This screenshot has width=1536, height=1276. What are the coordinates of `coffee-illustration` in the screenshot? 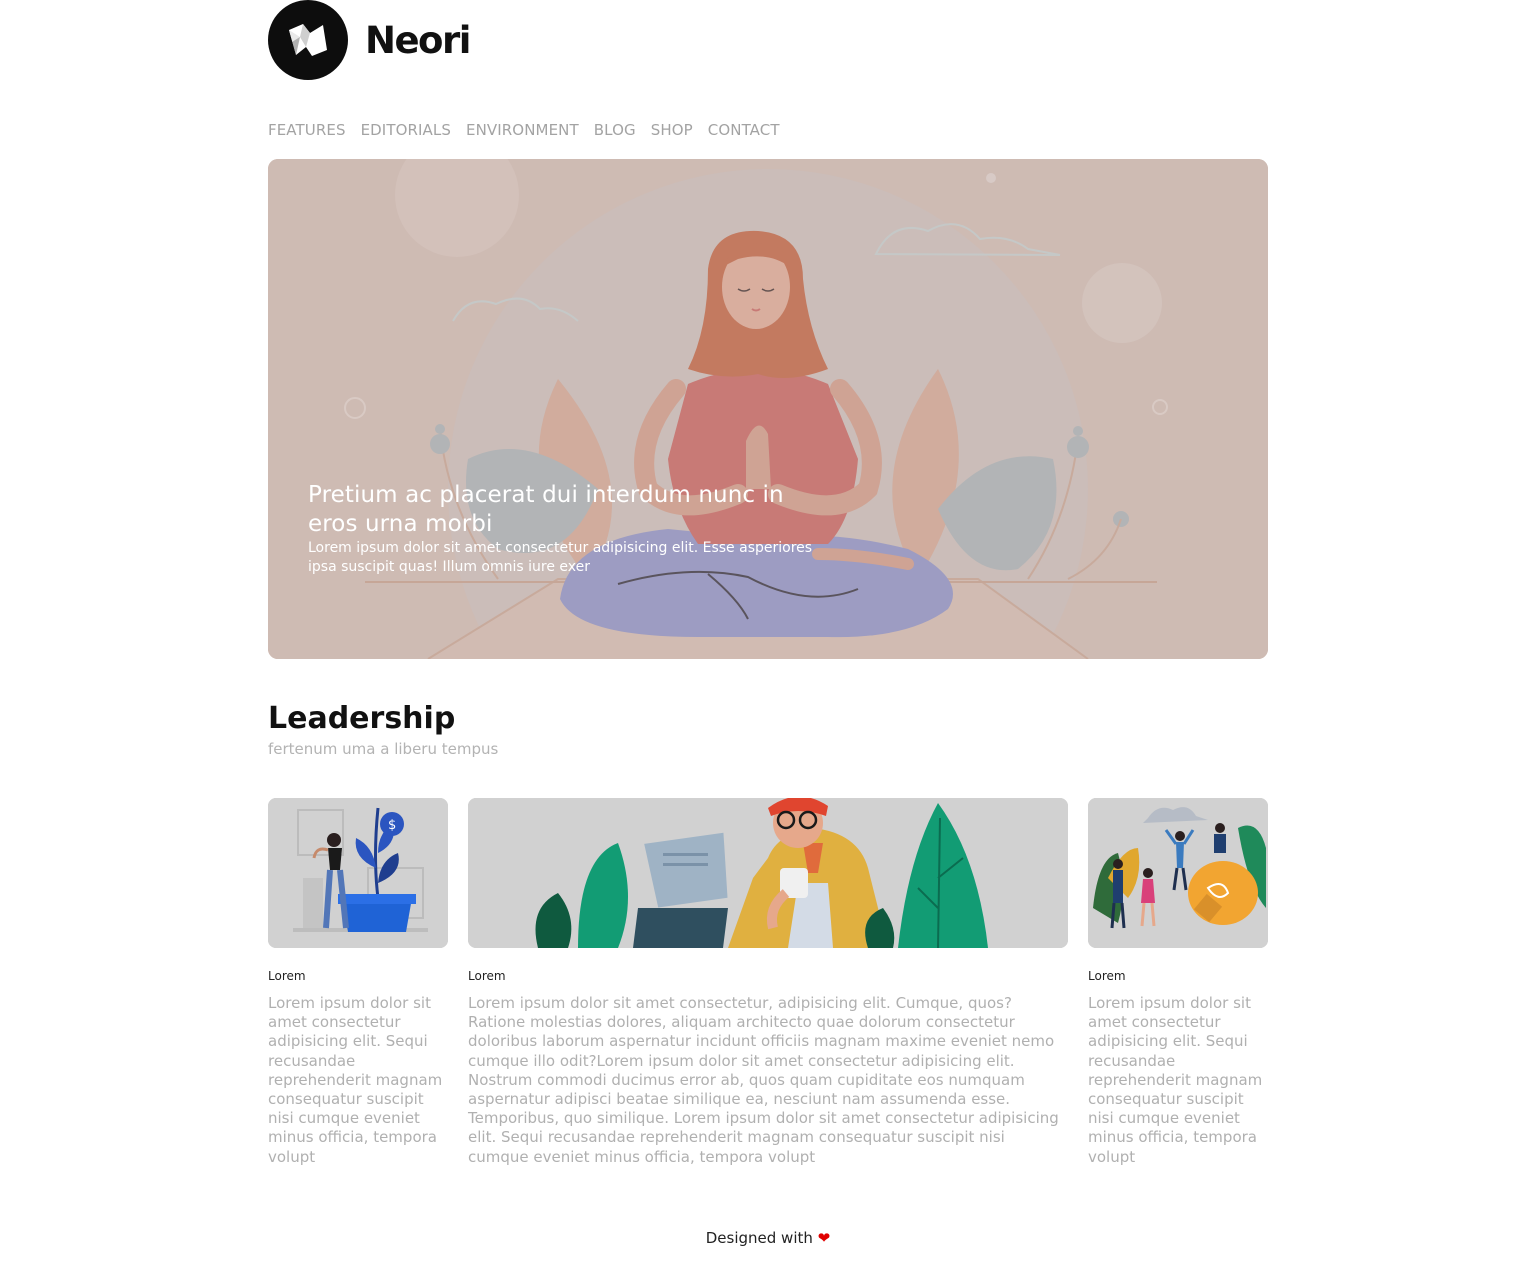 It's located at (768, 873).